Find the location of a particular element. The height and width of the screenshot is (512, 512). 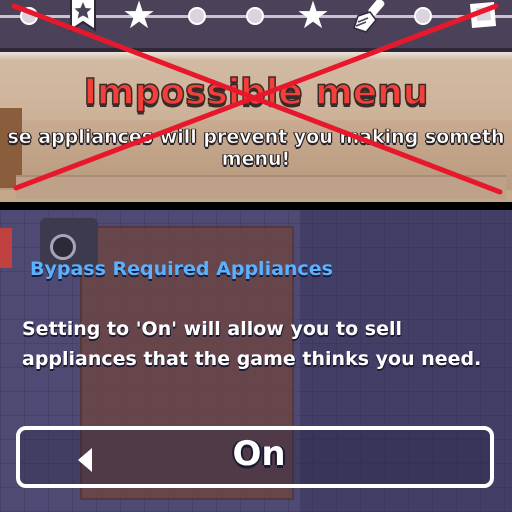

setting-value-selector: On is located at coordinates (255, 457).